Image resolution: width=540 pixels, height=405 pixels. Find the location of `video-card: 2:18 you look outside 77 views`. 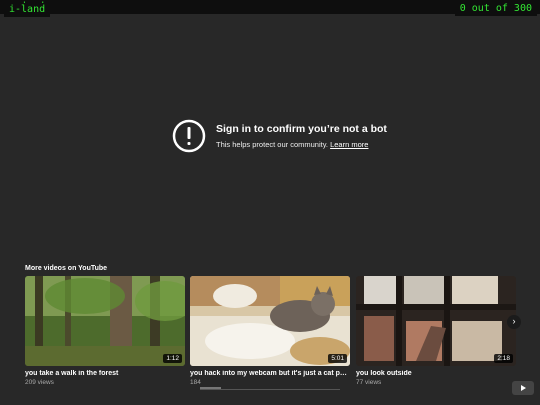

video-card: 2:18 you look outside 77 views is located at coordinates (436, 331).